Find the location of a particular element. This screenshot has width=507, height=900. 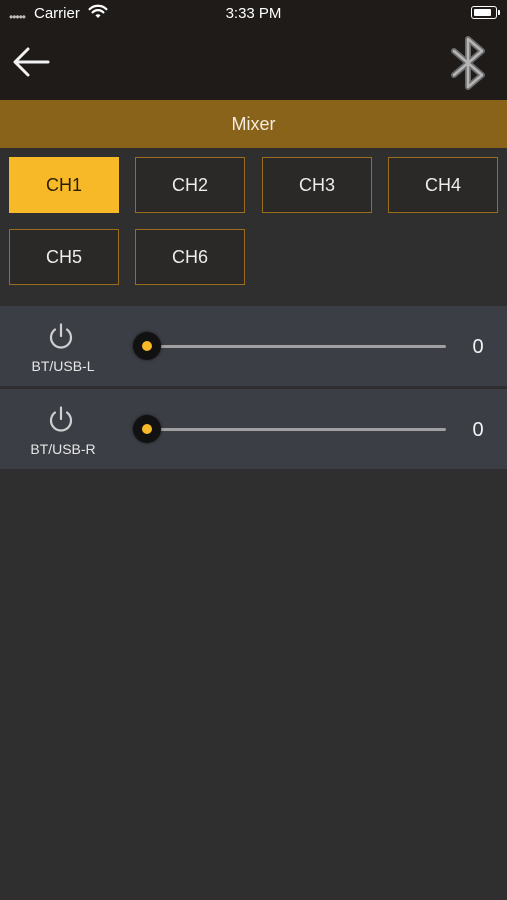

channel-button-ch1: CH1 is located at coordinates (64, 185).